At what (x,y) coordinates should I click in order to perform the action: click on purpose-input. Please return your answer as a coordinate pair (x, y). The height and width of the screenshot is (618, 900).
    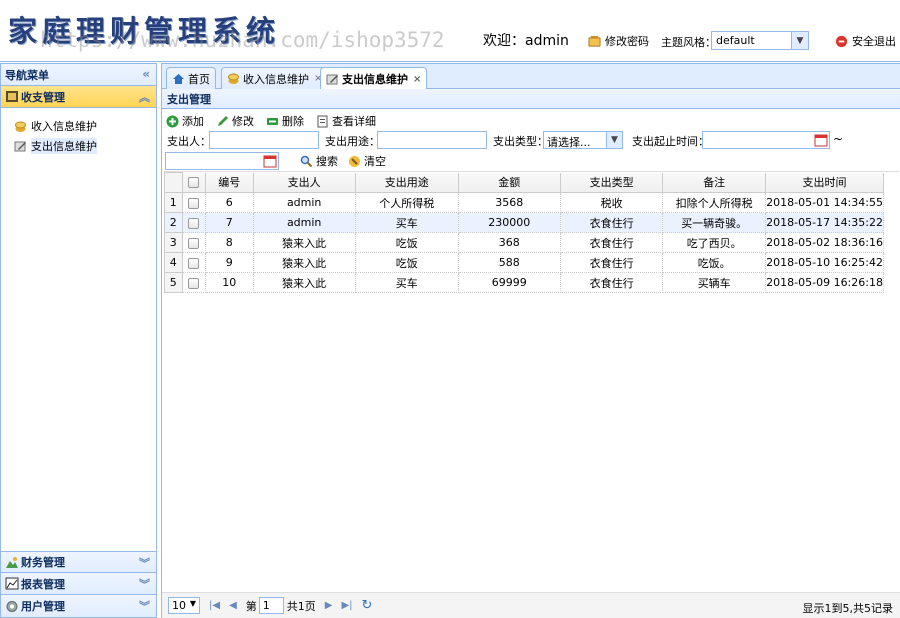
    Looking at the image, I should click on (432, 140).